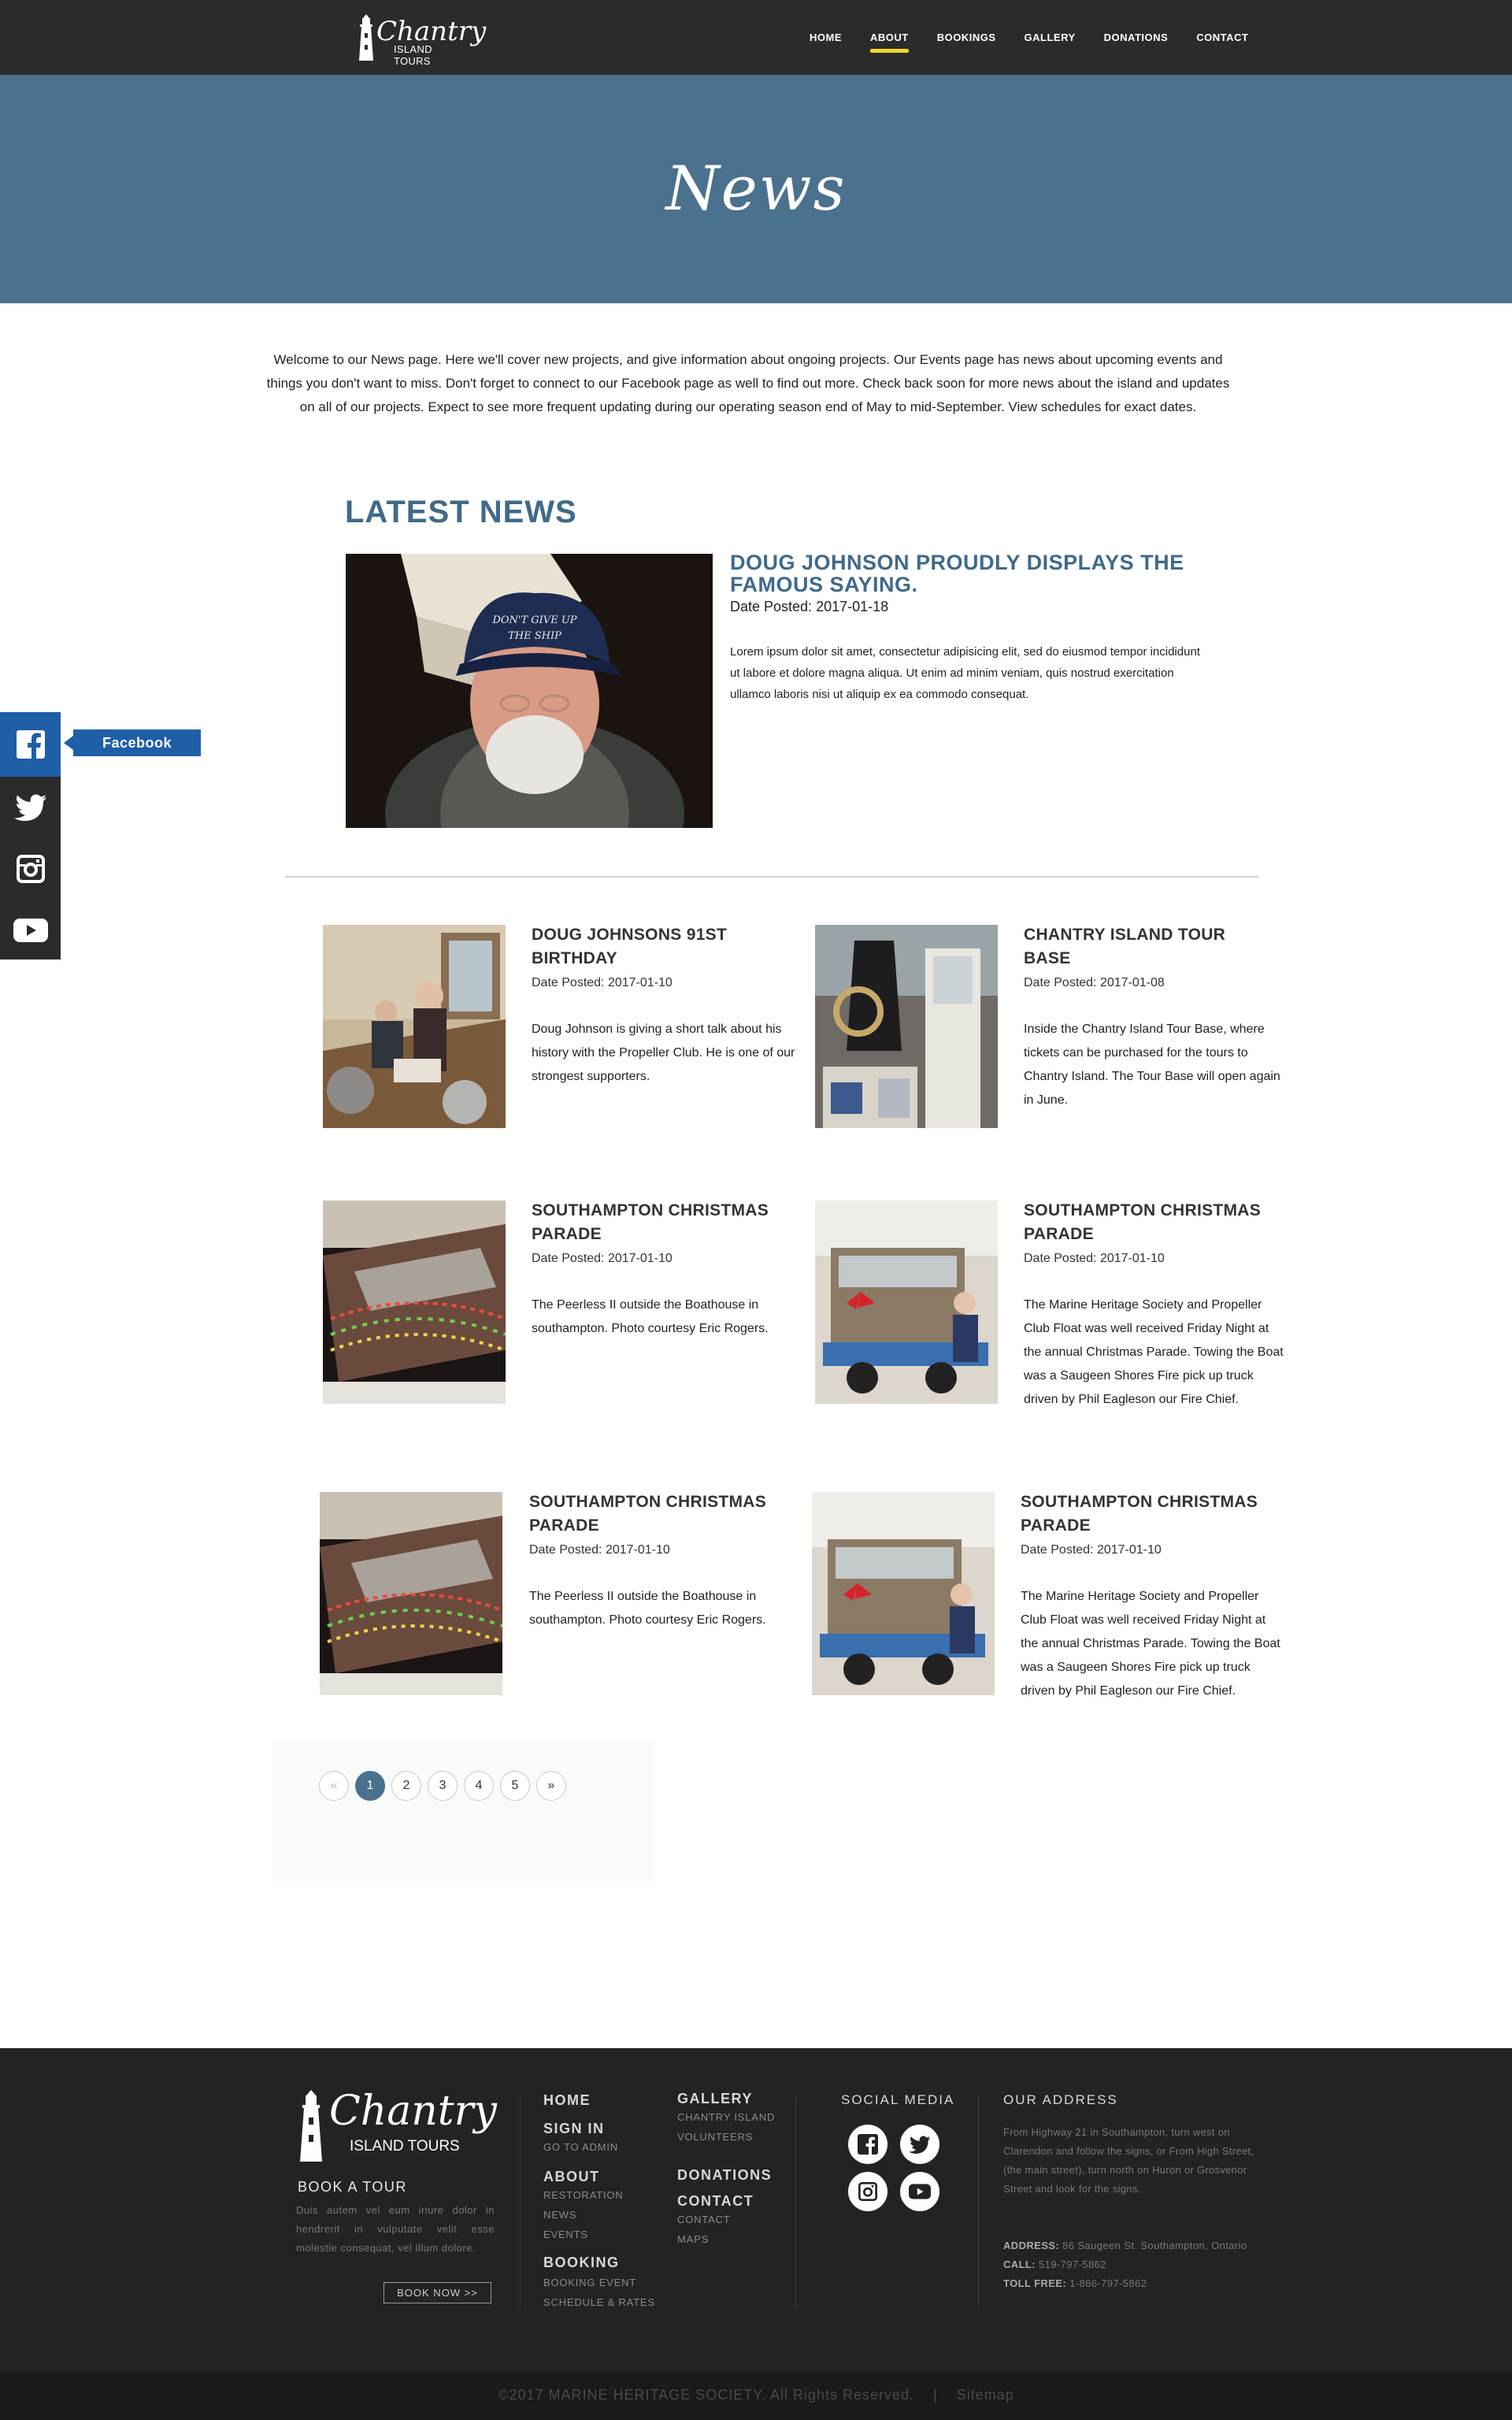 The width and height of the screenshot is (1512, 2420). What do you see at coordinates (583, 2195) in the screenshot?
I see `footer-link-restoration: RESTORATION` at bounding box center [583, 2195].